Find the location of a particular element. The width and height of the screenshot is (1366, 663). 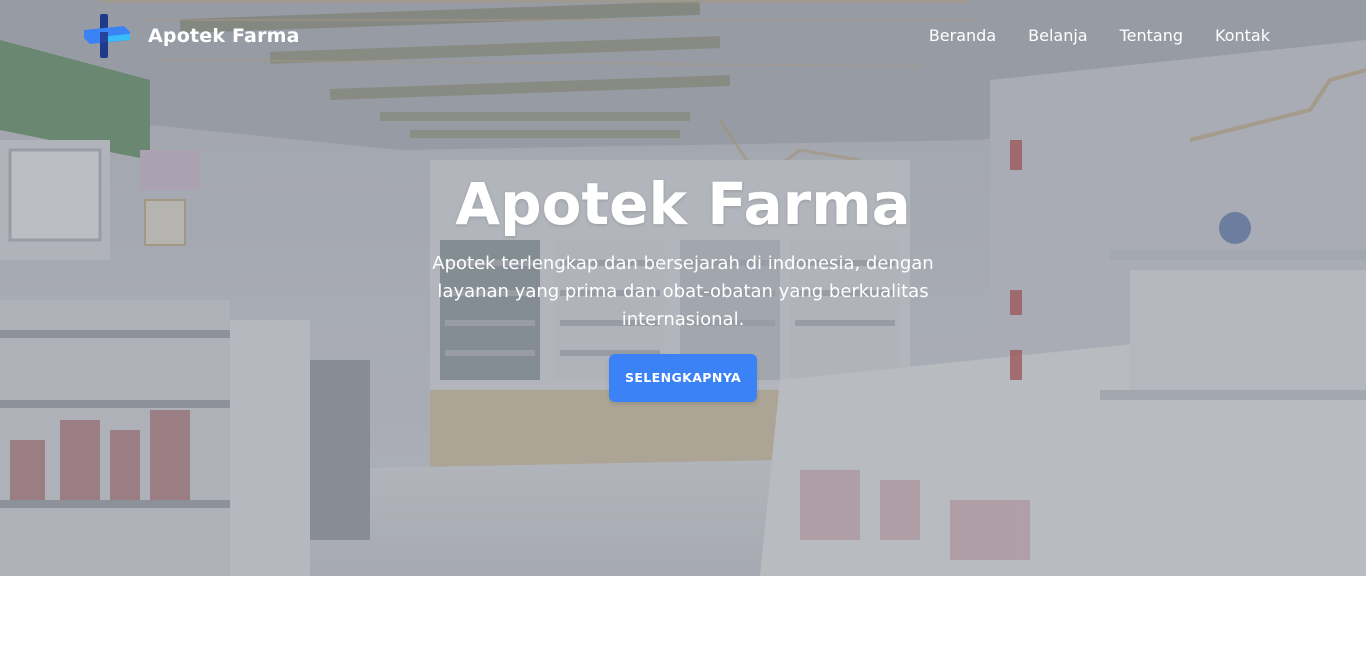

medical-cross-icon is located at coordinates (108, 36).